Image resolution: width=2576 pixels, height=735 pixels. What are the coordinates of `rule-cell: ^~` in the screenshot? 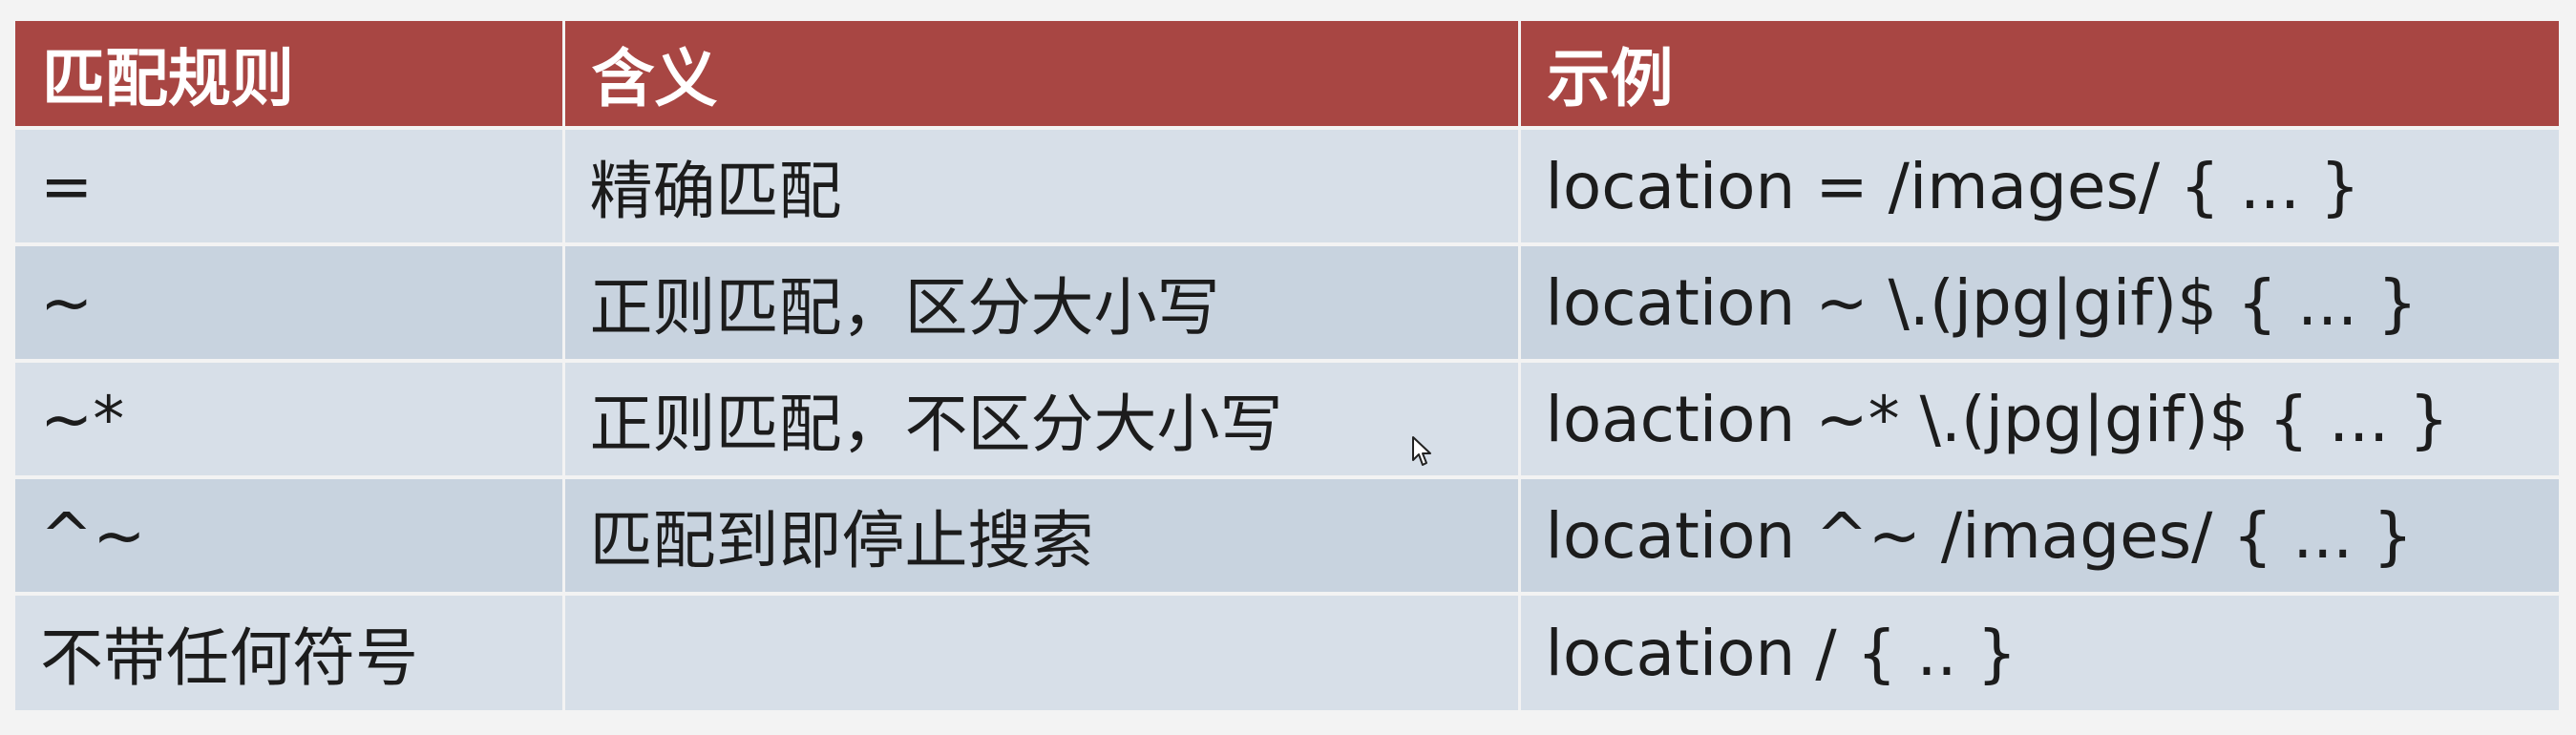 It's located at (290, 536).